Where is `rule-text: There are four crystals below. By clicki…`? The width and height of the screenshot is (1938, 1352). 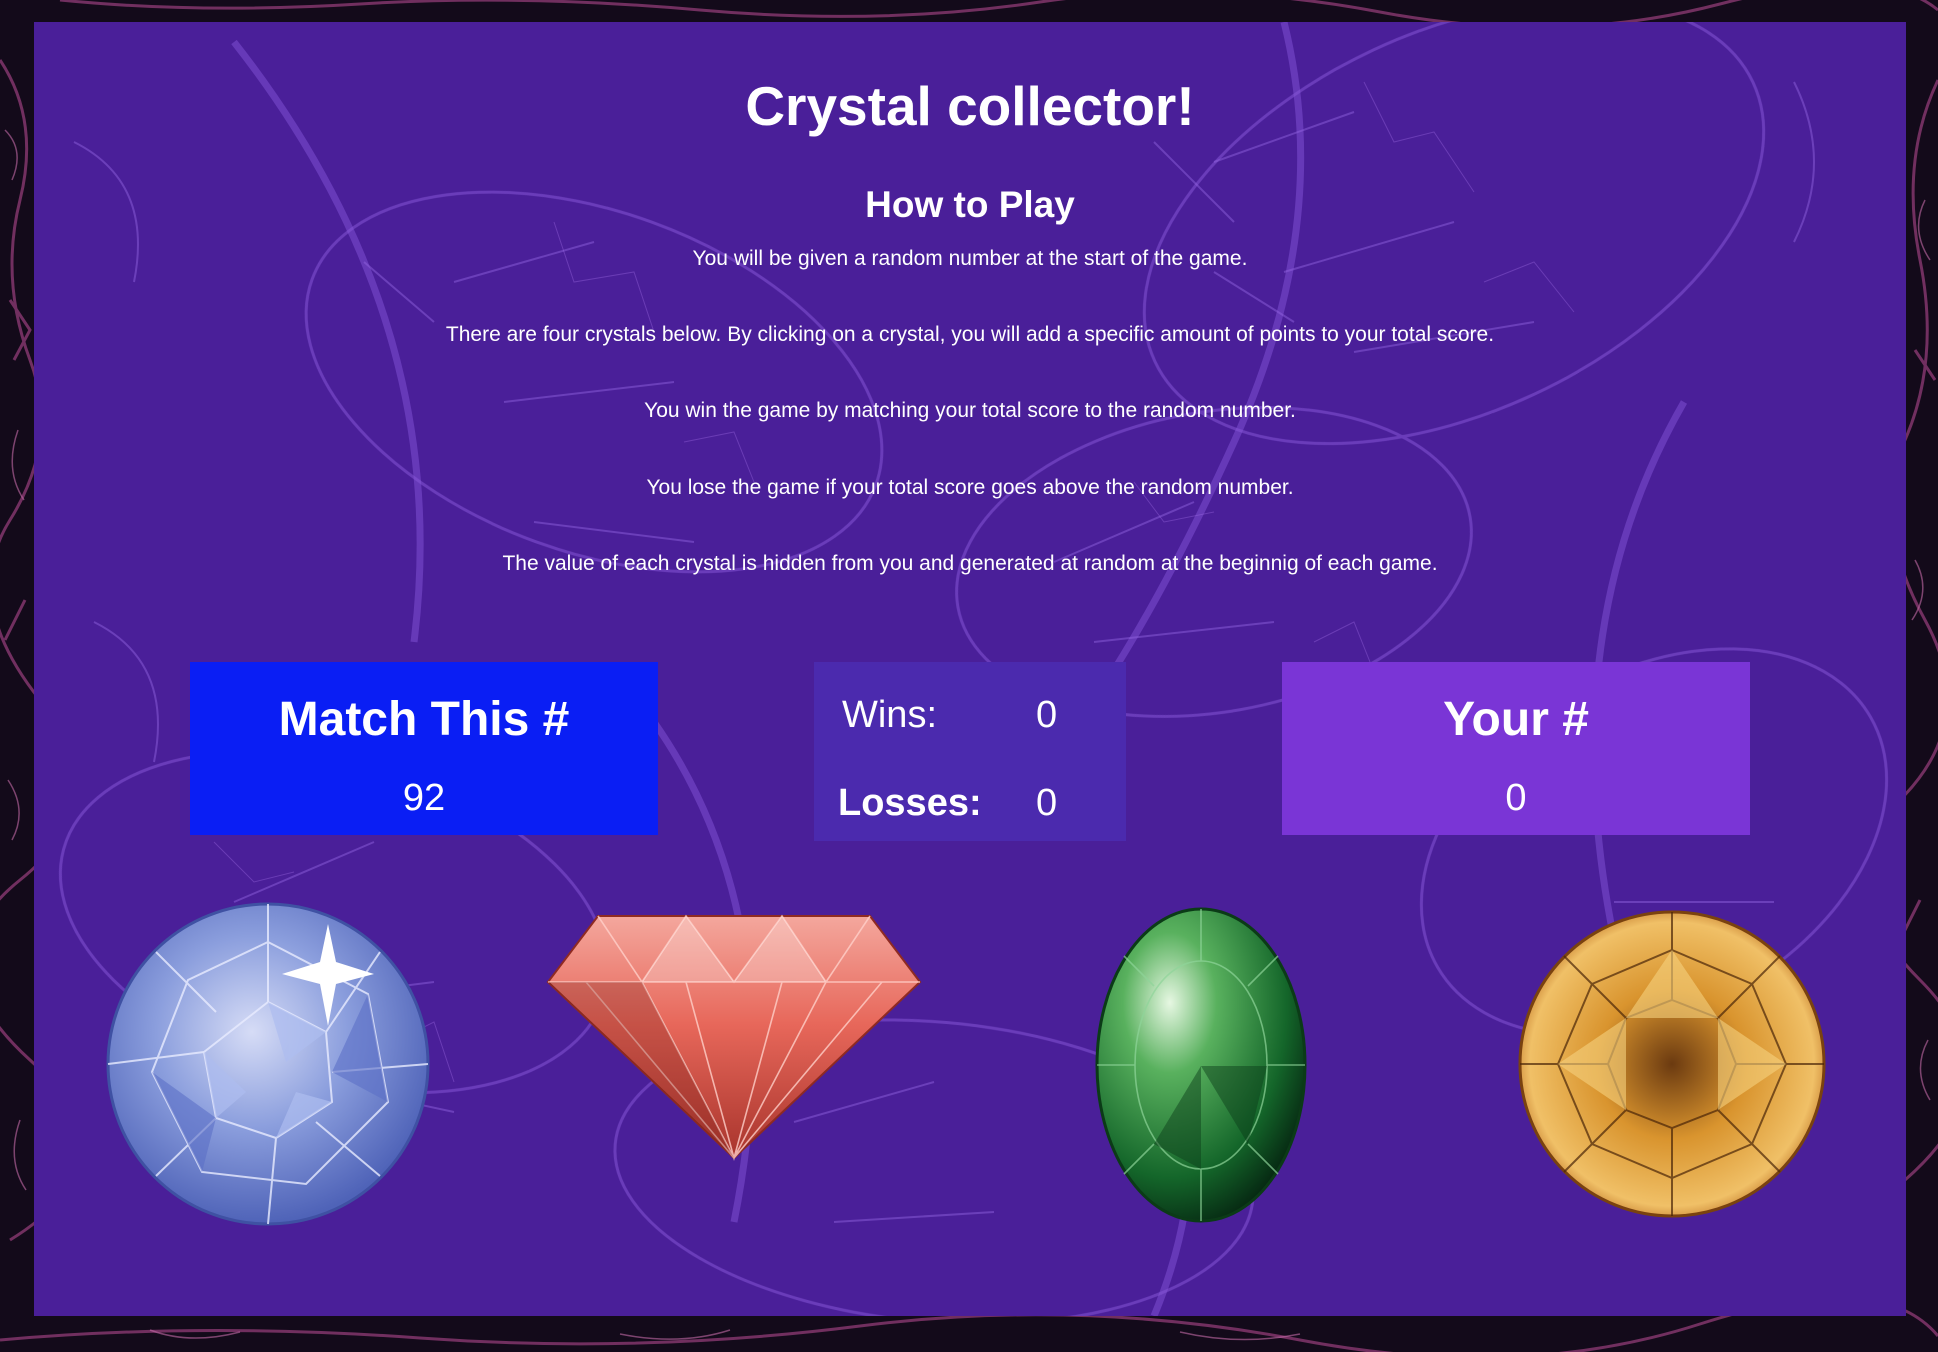 rule-text: There are four crystals below. By clicki… is located at coordinates (970, 334).